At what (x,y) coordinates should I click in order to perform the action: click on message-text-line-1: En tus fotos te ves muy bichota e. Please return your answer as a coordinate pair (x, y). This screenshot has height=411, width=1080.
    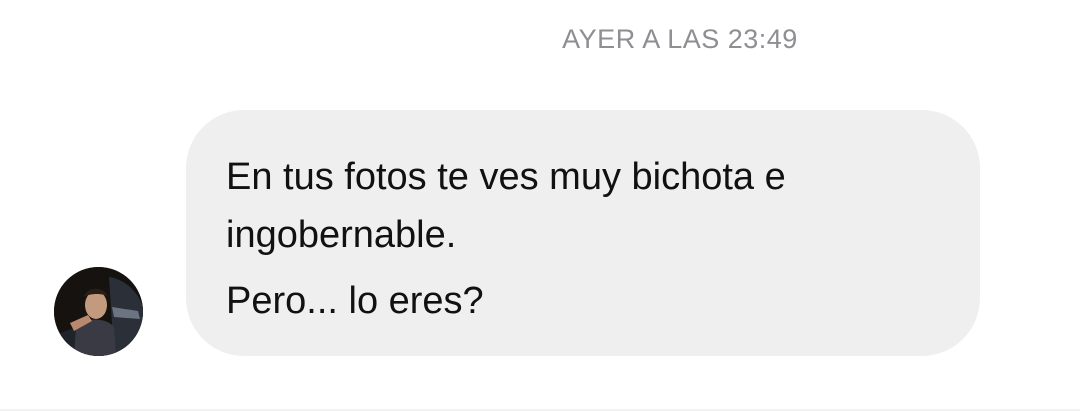
    Looking at the image, I should click on (506, 177).